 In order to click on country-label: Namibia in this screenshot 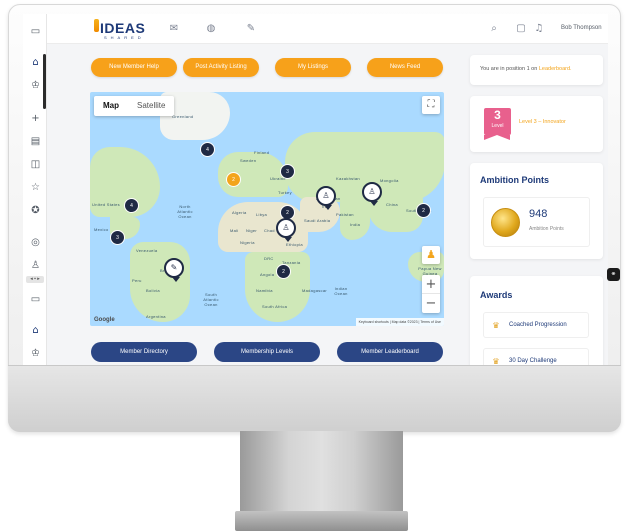, I will do `click(264, 290)`.